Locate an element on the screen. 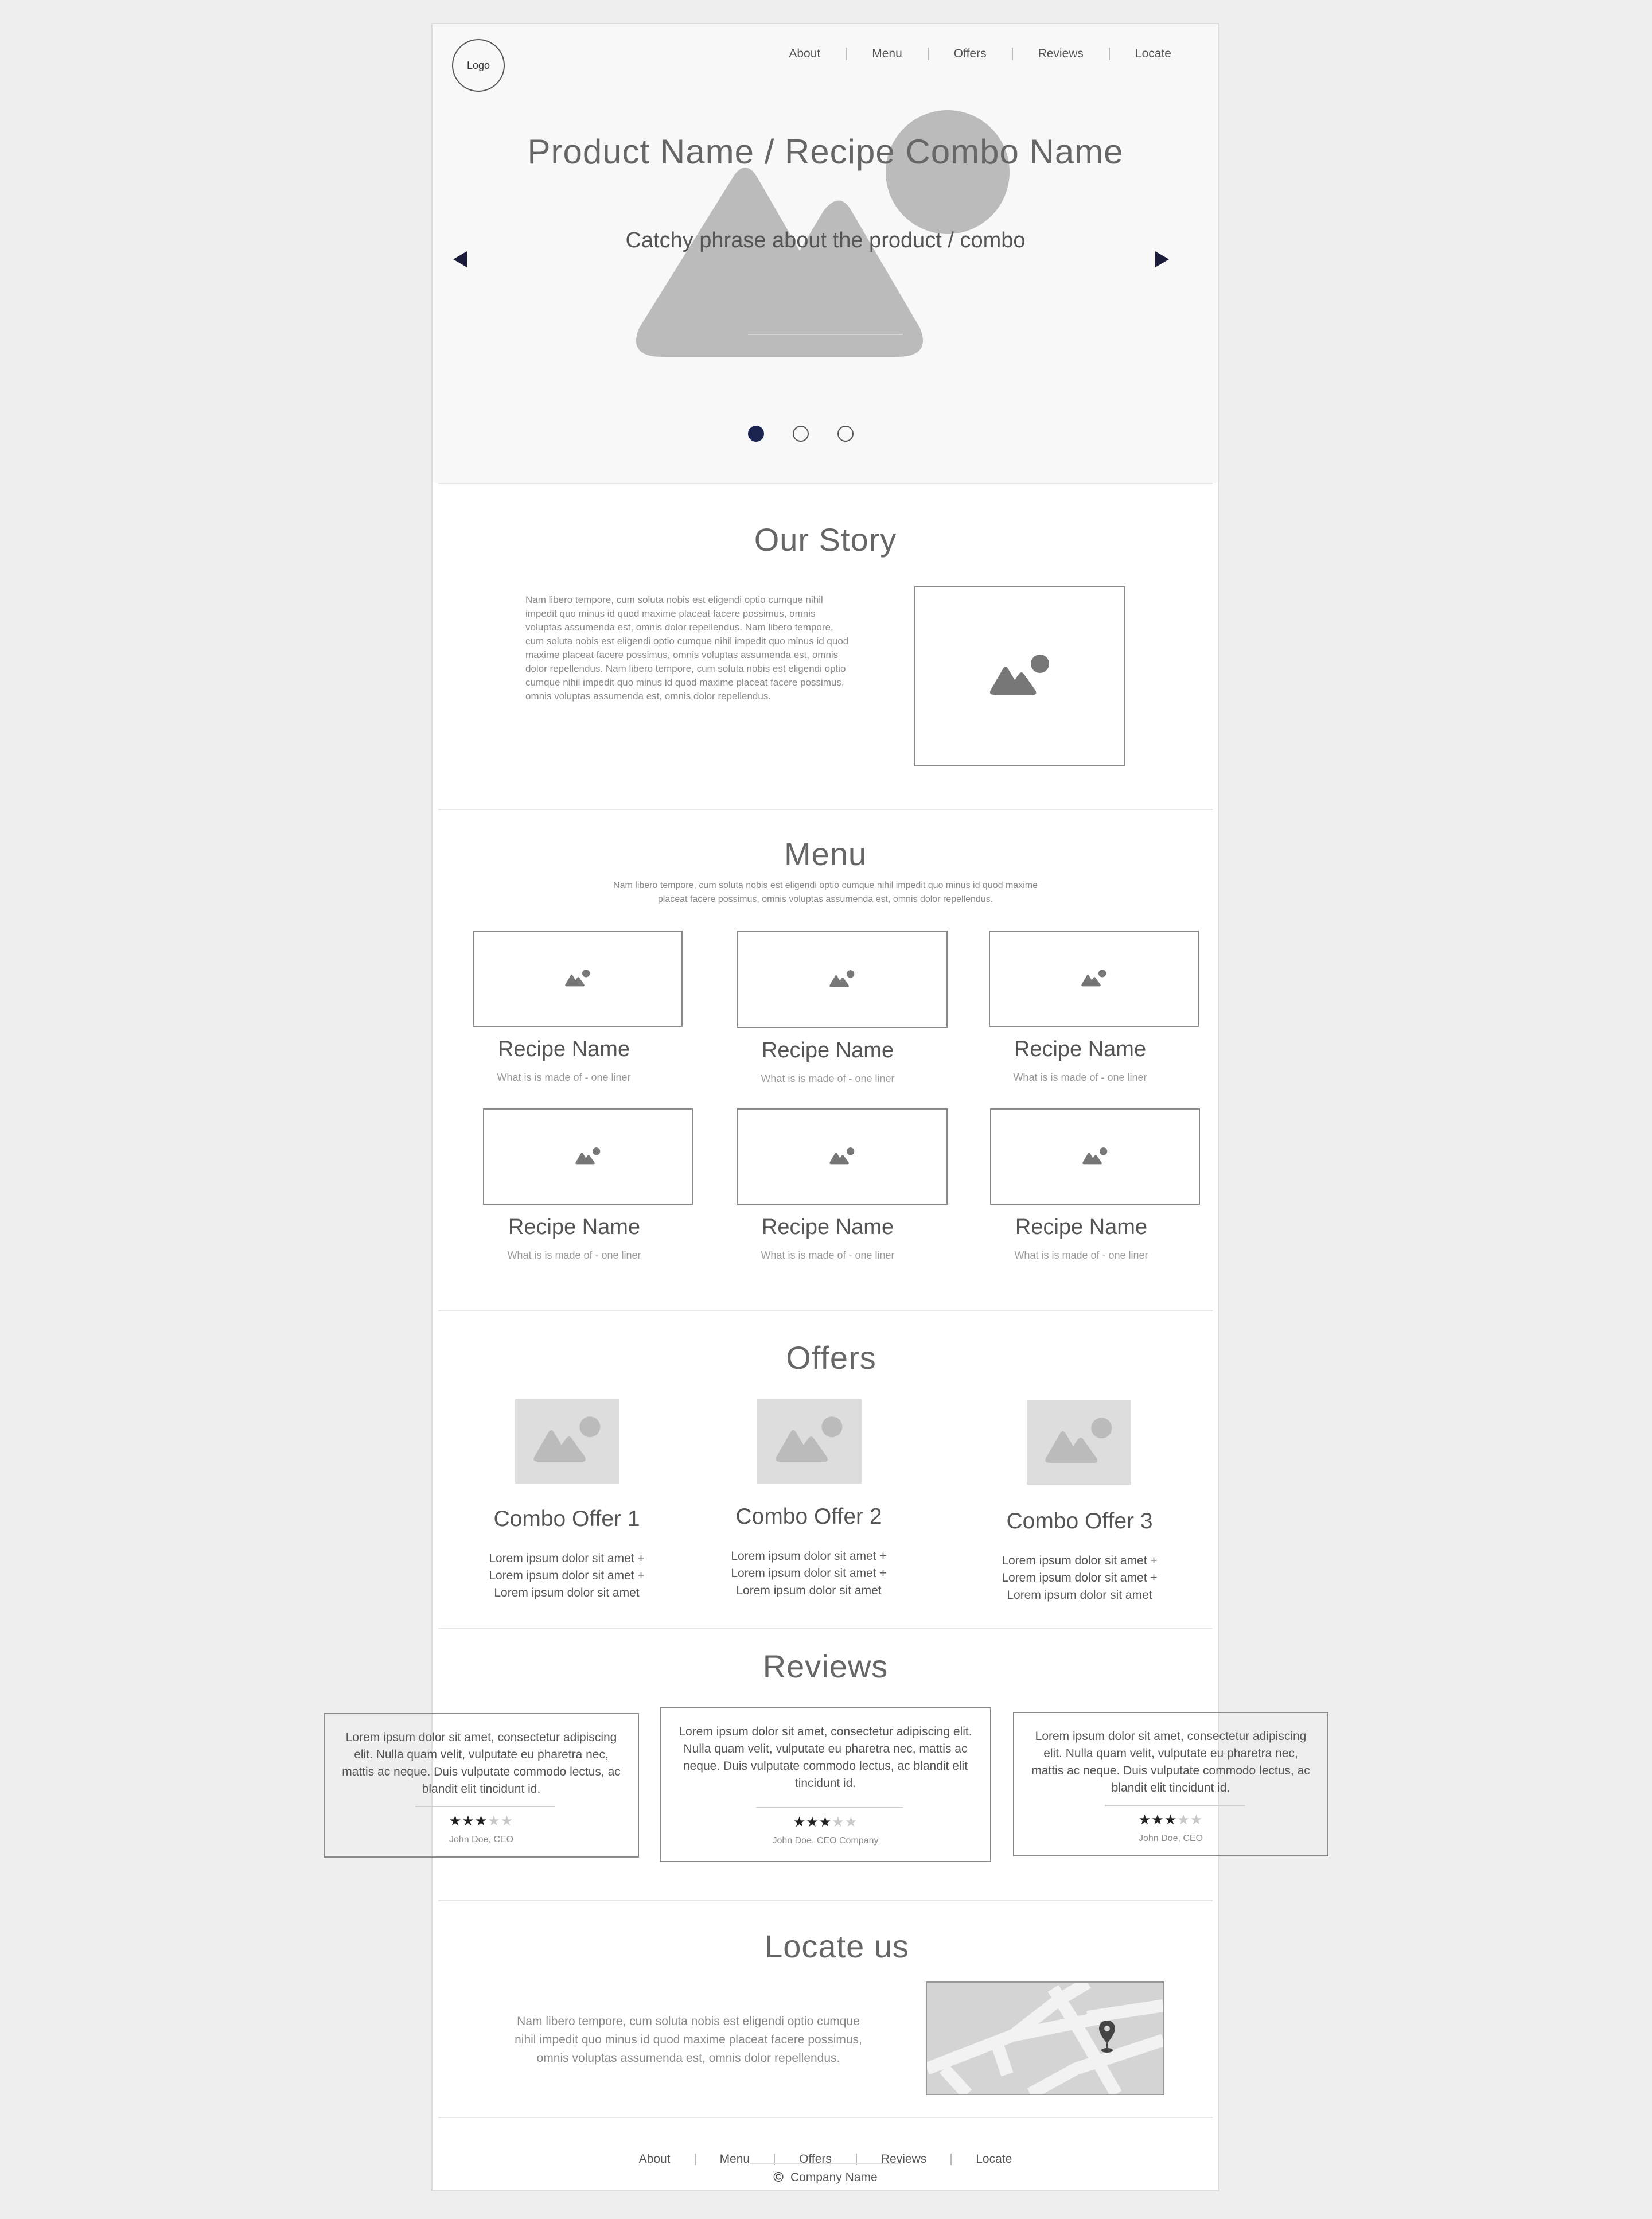 The width and height of the screenshot is (1652, 2219). footer-copyright: © Company Name is located at coordinates (825, 2178).